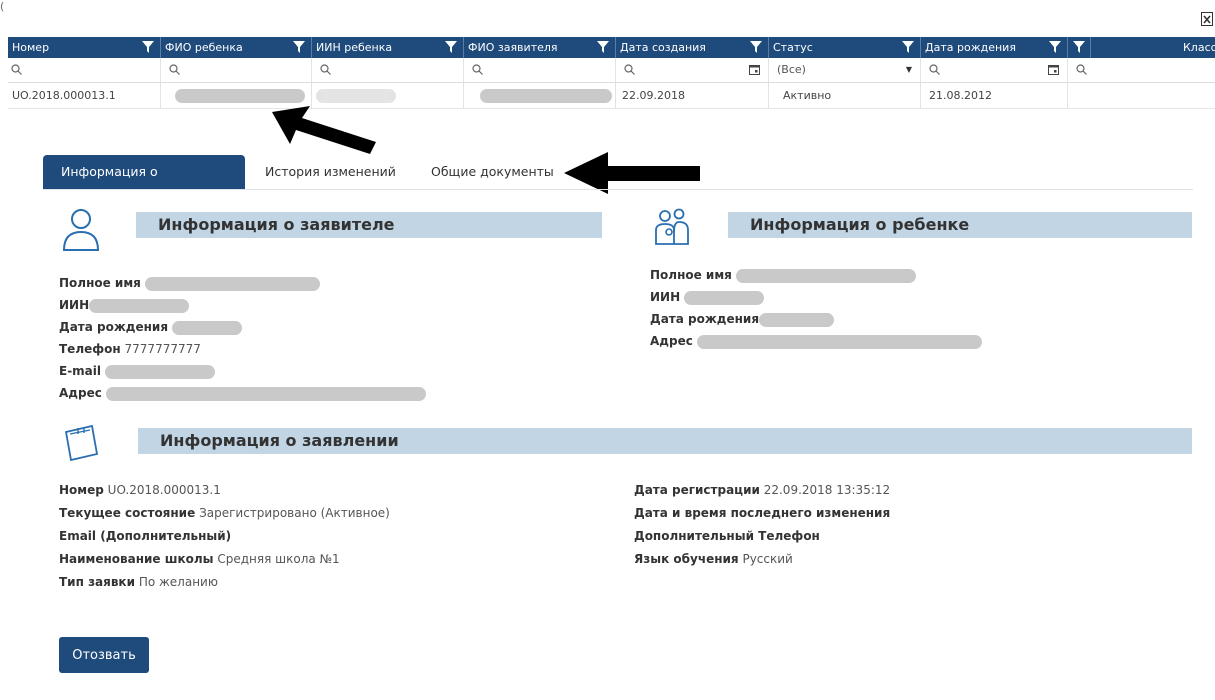 This screenshot has height=700, width=1215. What do you see at coordinates (84, 95) in the screenshot?
I see `cell-number: UO.2018.000013.1` at bounding box center [84, 95].